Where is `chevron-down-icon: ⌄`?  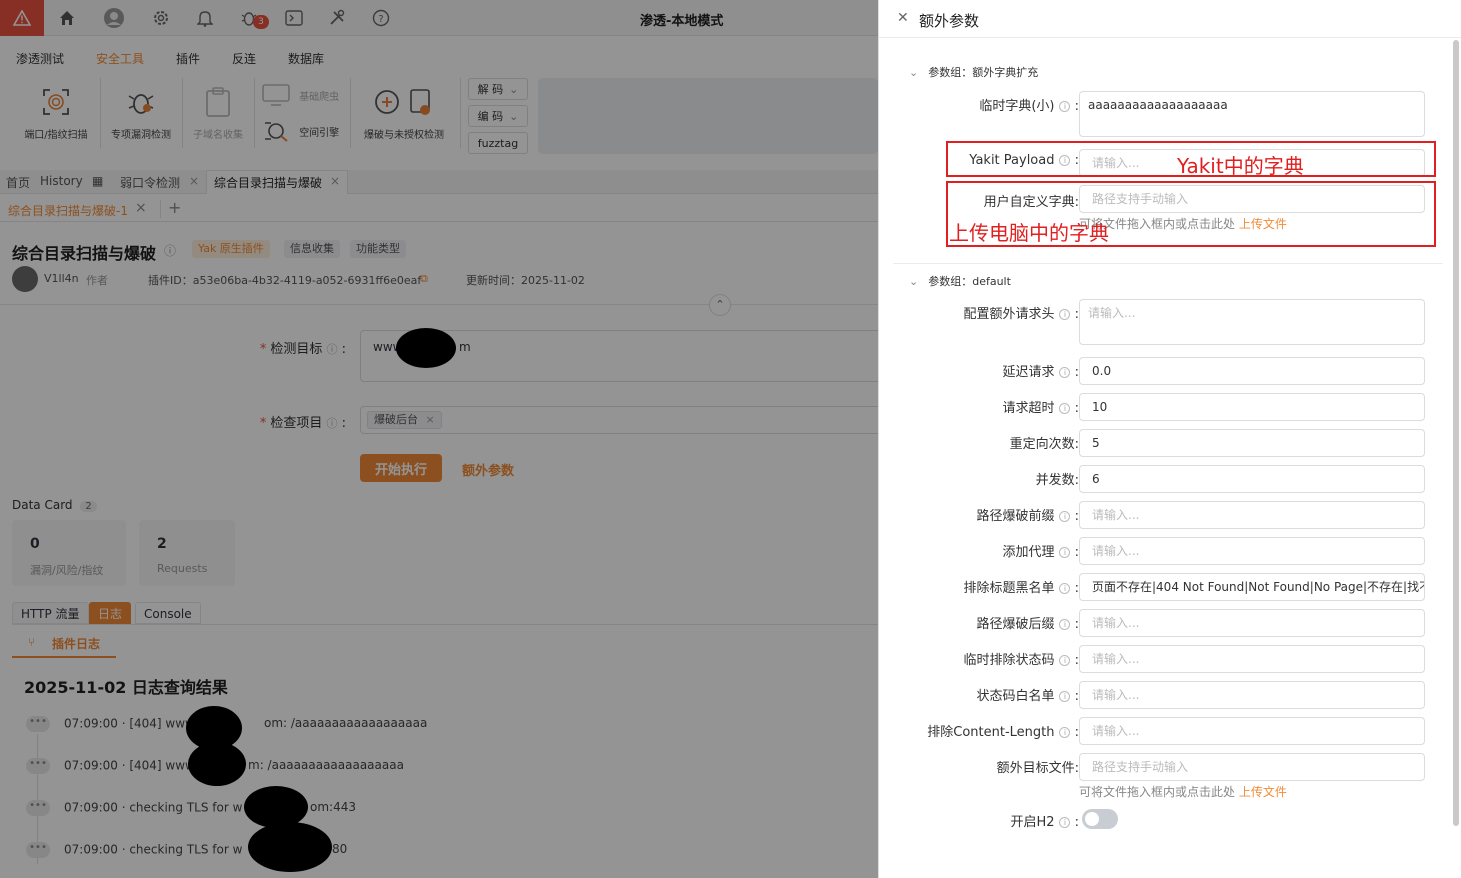
chevron-down-icon: ⌄ is located at coordinates (514, 116).